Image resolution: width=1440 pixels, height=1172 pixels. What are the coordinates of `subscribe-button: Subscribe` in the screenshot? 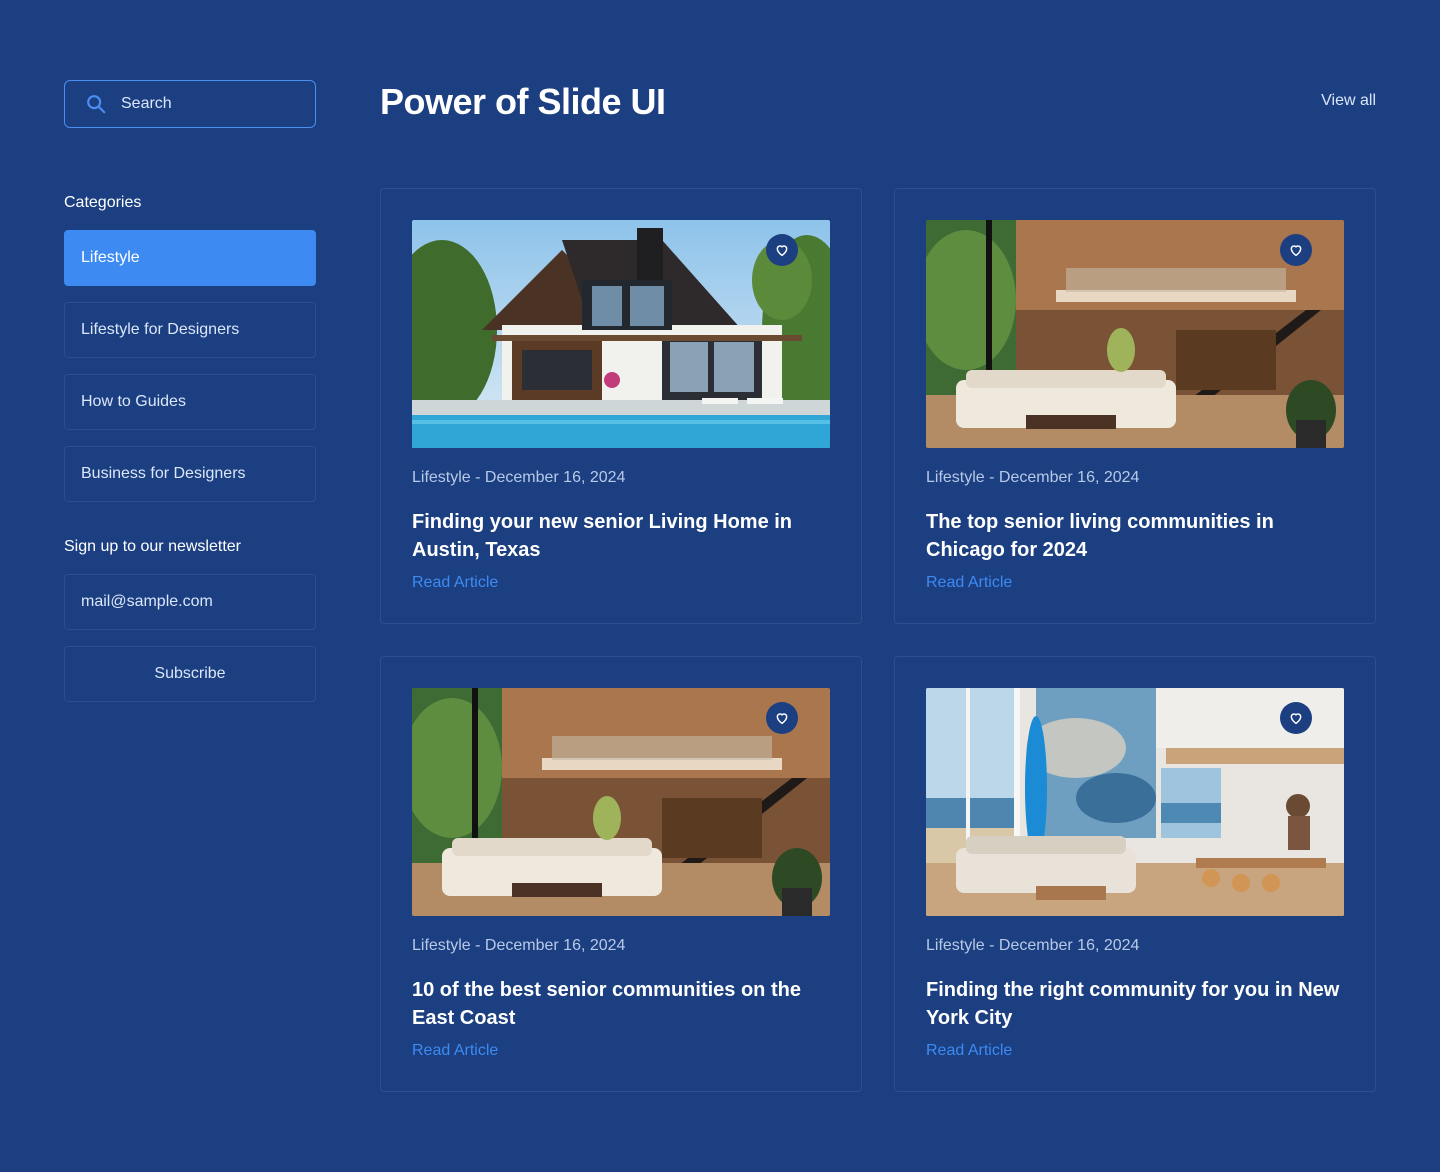 It's located at (190, 674).